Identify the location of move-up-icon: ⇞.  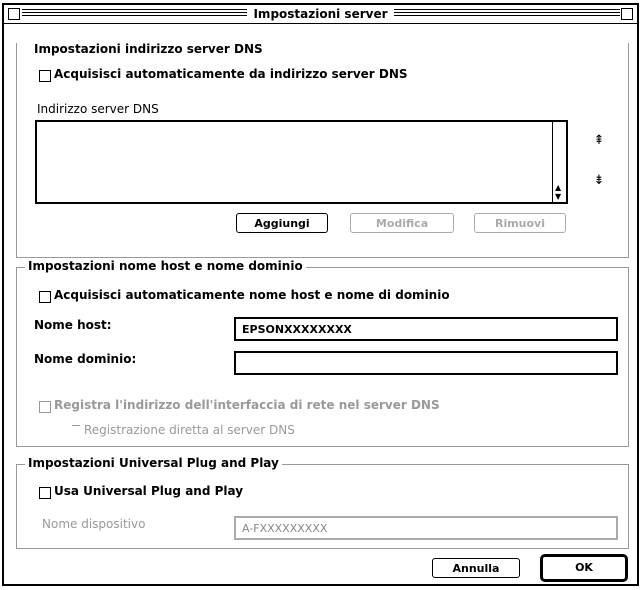
(599, 140).